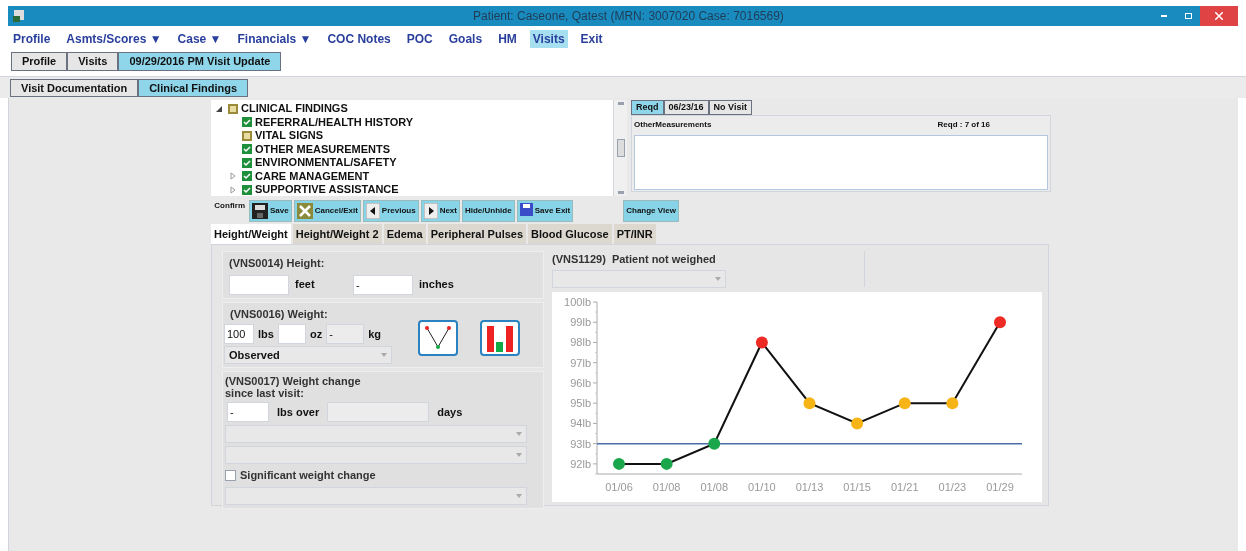 The width and height of the screenshot is (1246, 551). I want to click on tab: Blood Glucose, so click(570, 234).